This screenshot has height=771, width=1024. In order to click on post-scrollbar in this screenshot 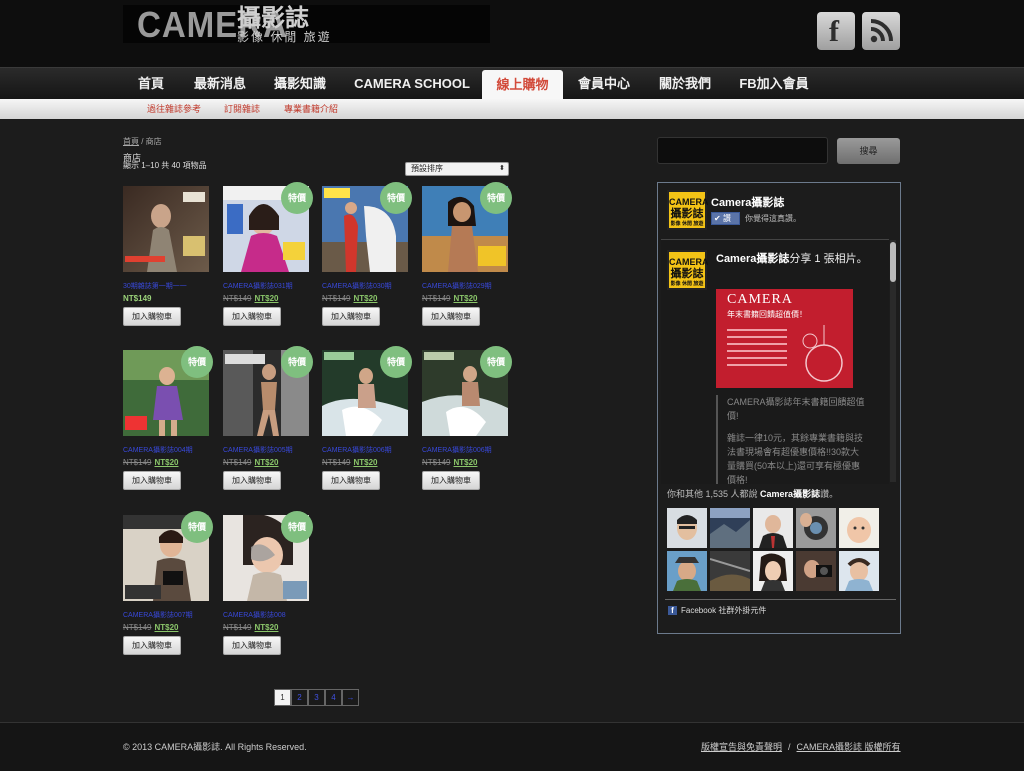, I will do `click(893, 361)`.